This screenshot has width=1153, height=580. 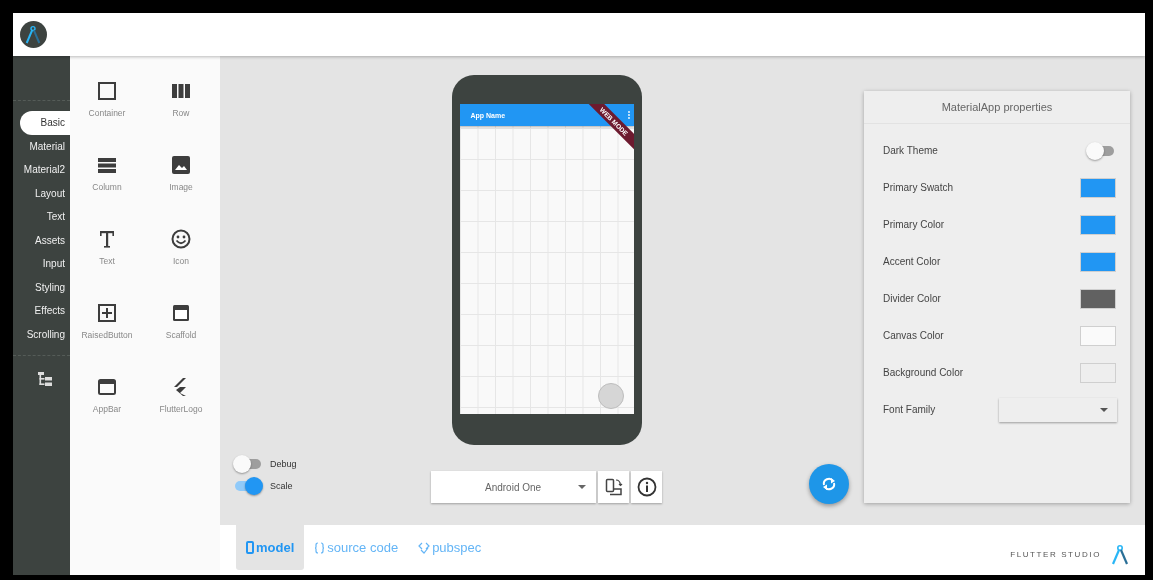 I want to click on compass-logo-icon, so click(x=1120, y=554).